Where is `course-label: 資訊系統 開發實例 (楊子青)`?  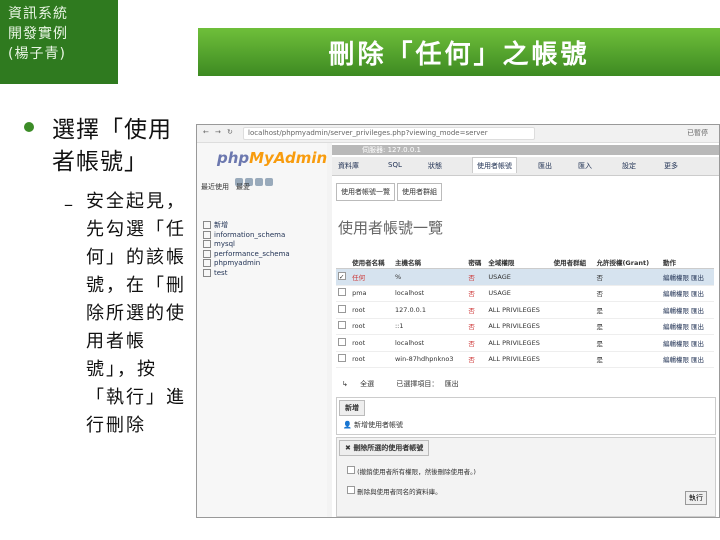 course-label: 資訊系統 開發實例 (楊子青) is located at coordinates (38, 34).